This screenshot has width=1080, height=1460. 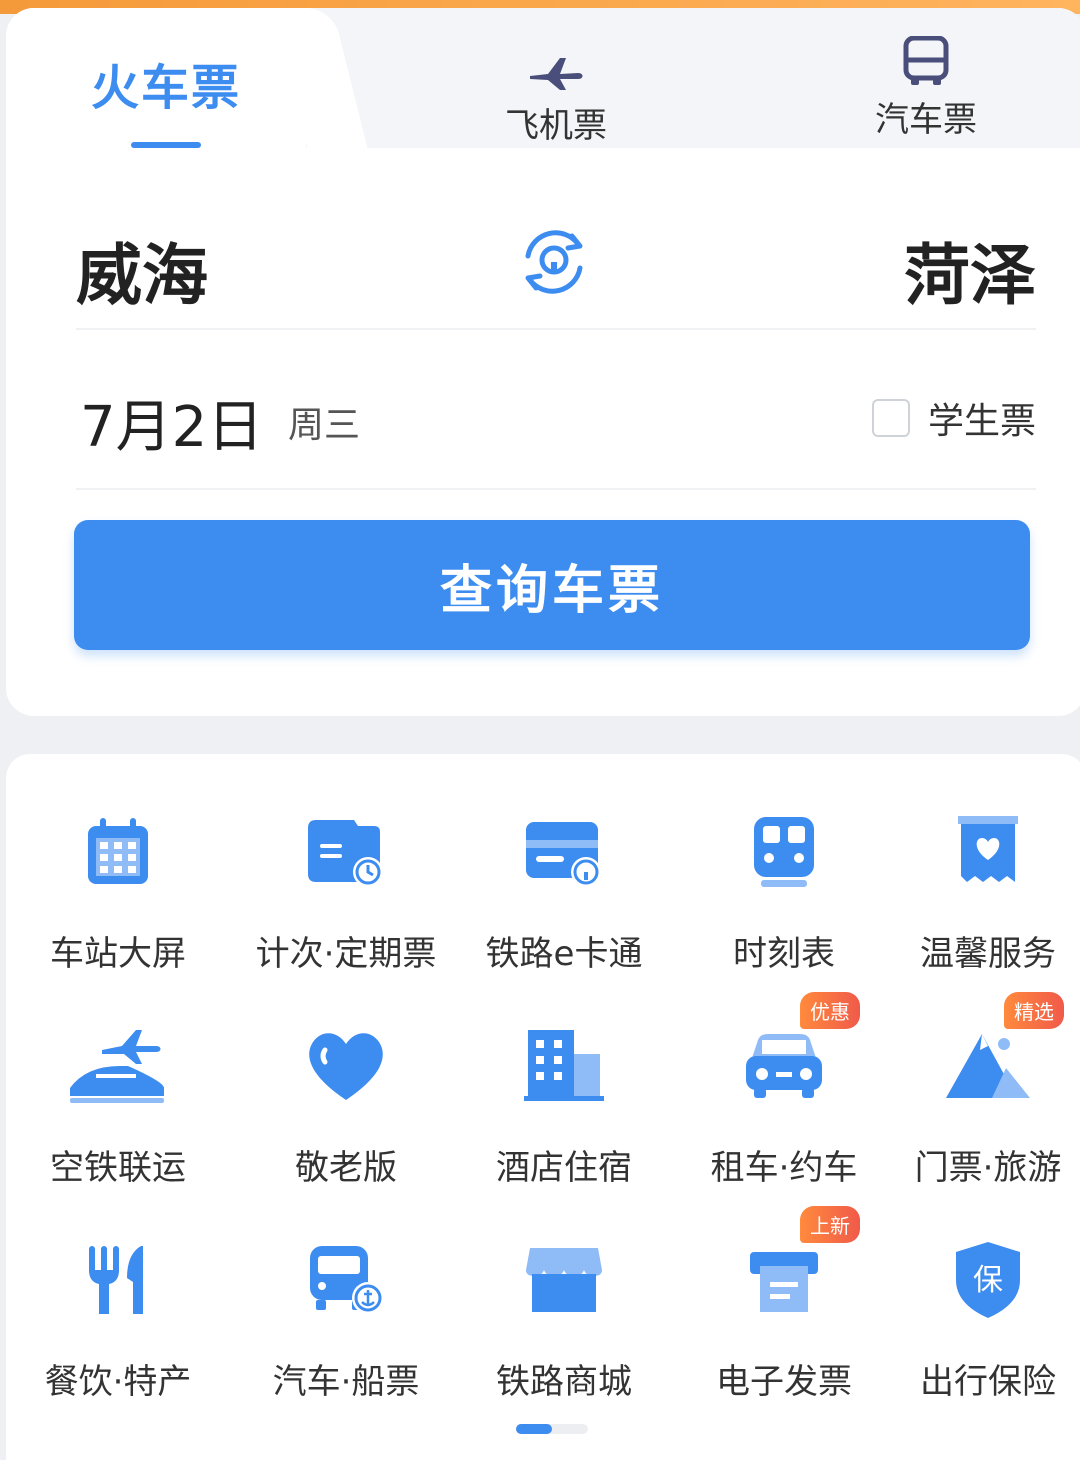 I want to click on service-timetable: 时刻表, so click(x=784, y=890).